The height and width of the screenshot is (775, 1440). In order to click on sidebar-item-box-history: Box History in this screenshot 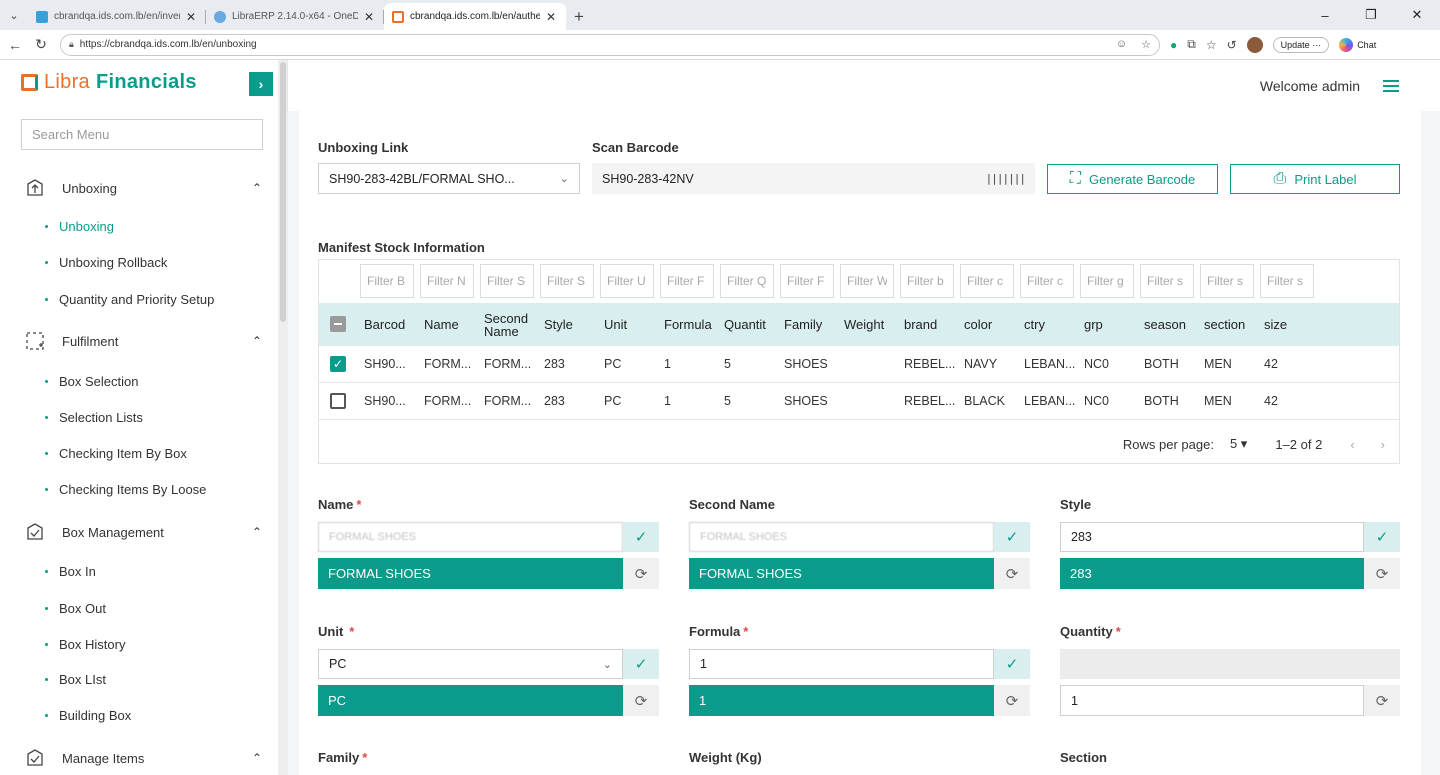, I will do `click(85, 644)`.